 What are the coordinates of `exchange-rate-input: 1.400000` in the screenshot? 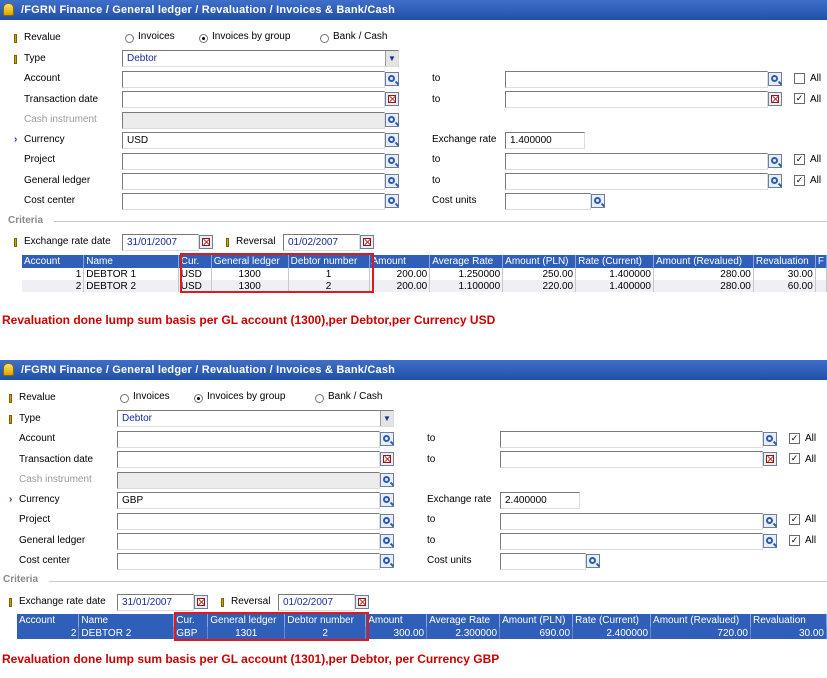 It's located at (545, 140).